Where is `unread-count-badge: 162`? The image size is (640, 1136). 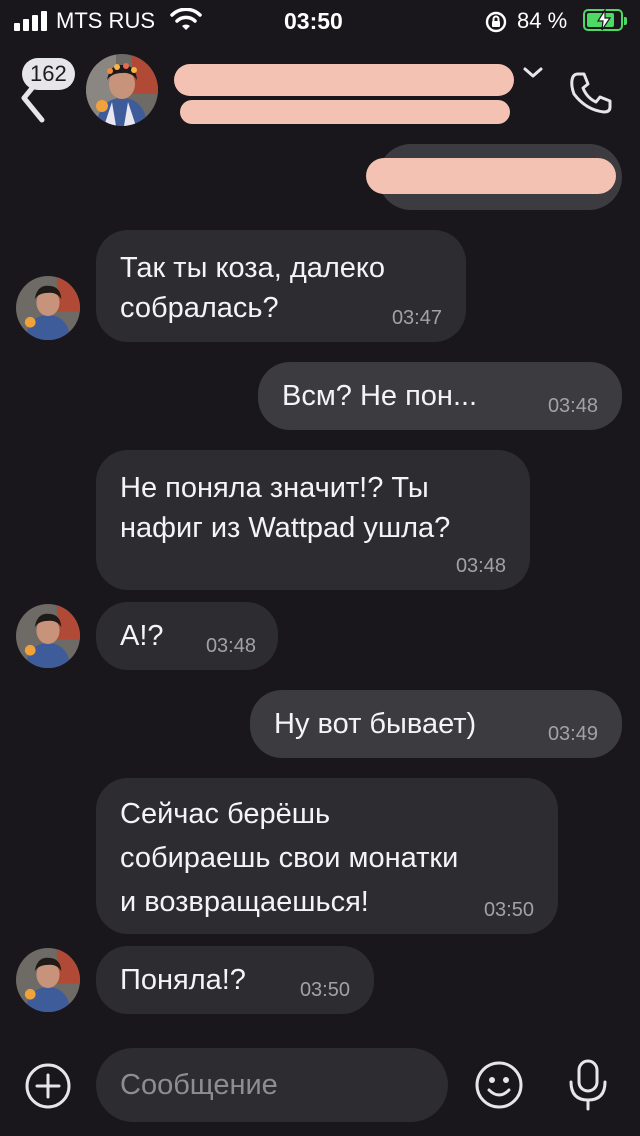
unread-count-badge: 162 is located at coordinates (48, 74).